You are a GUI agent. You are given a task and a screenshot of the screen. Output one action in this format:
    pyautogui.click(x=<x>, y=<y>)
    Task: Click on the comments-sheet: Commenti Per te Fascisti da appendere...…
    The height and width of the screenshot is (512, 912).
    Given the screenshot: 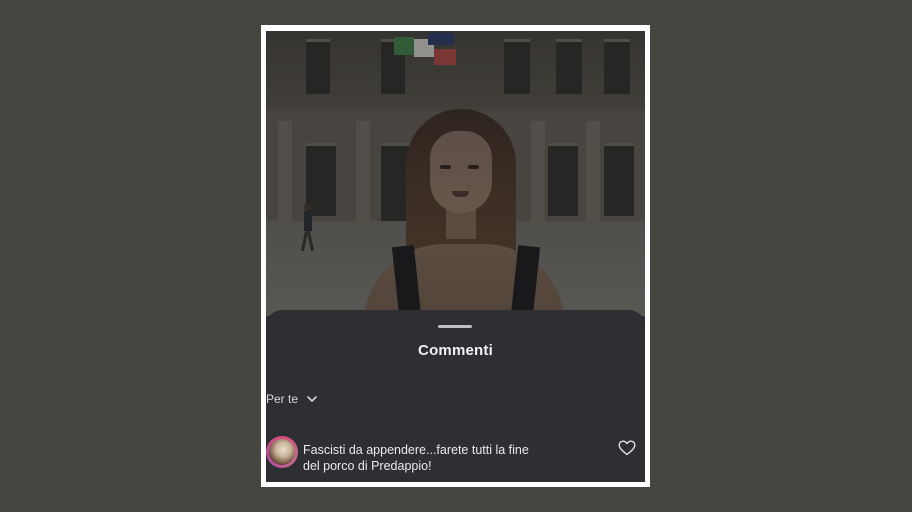 What is the action you would take?
    pyautogui.click(x=455, y=396)
    